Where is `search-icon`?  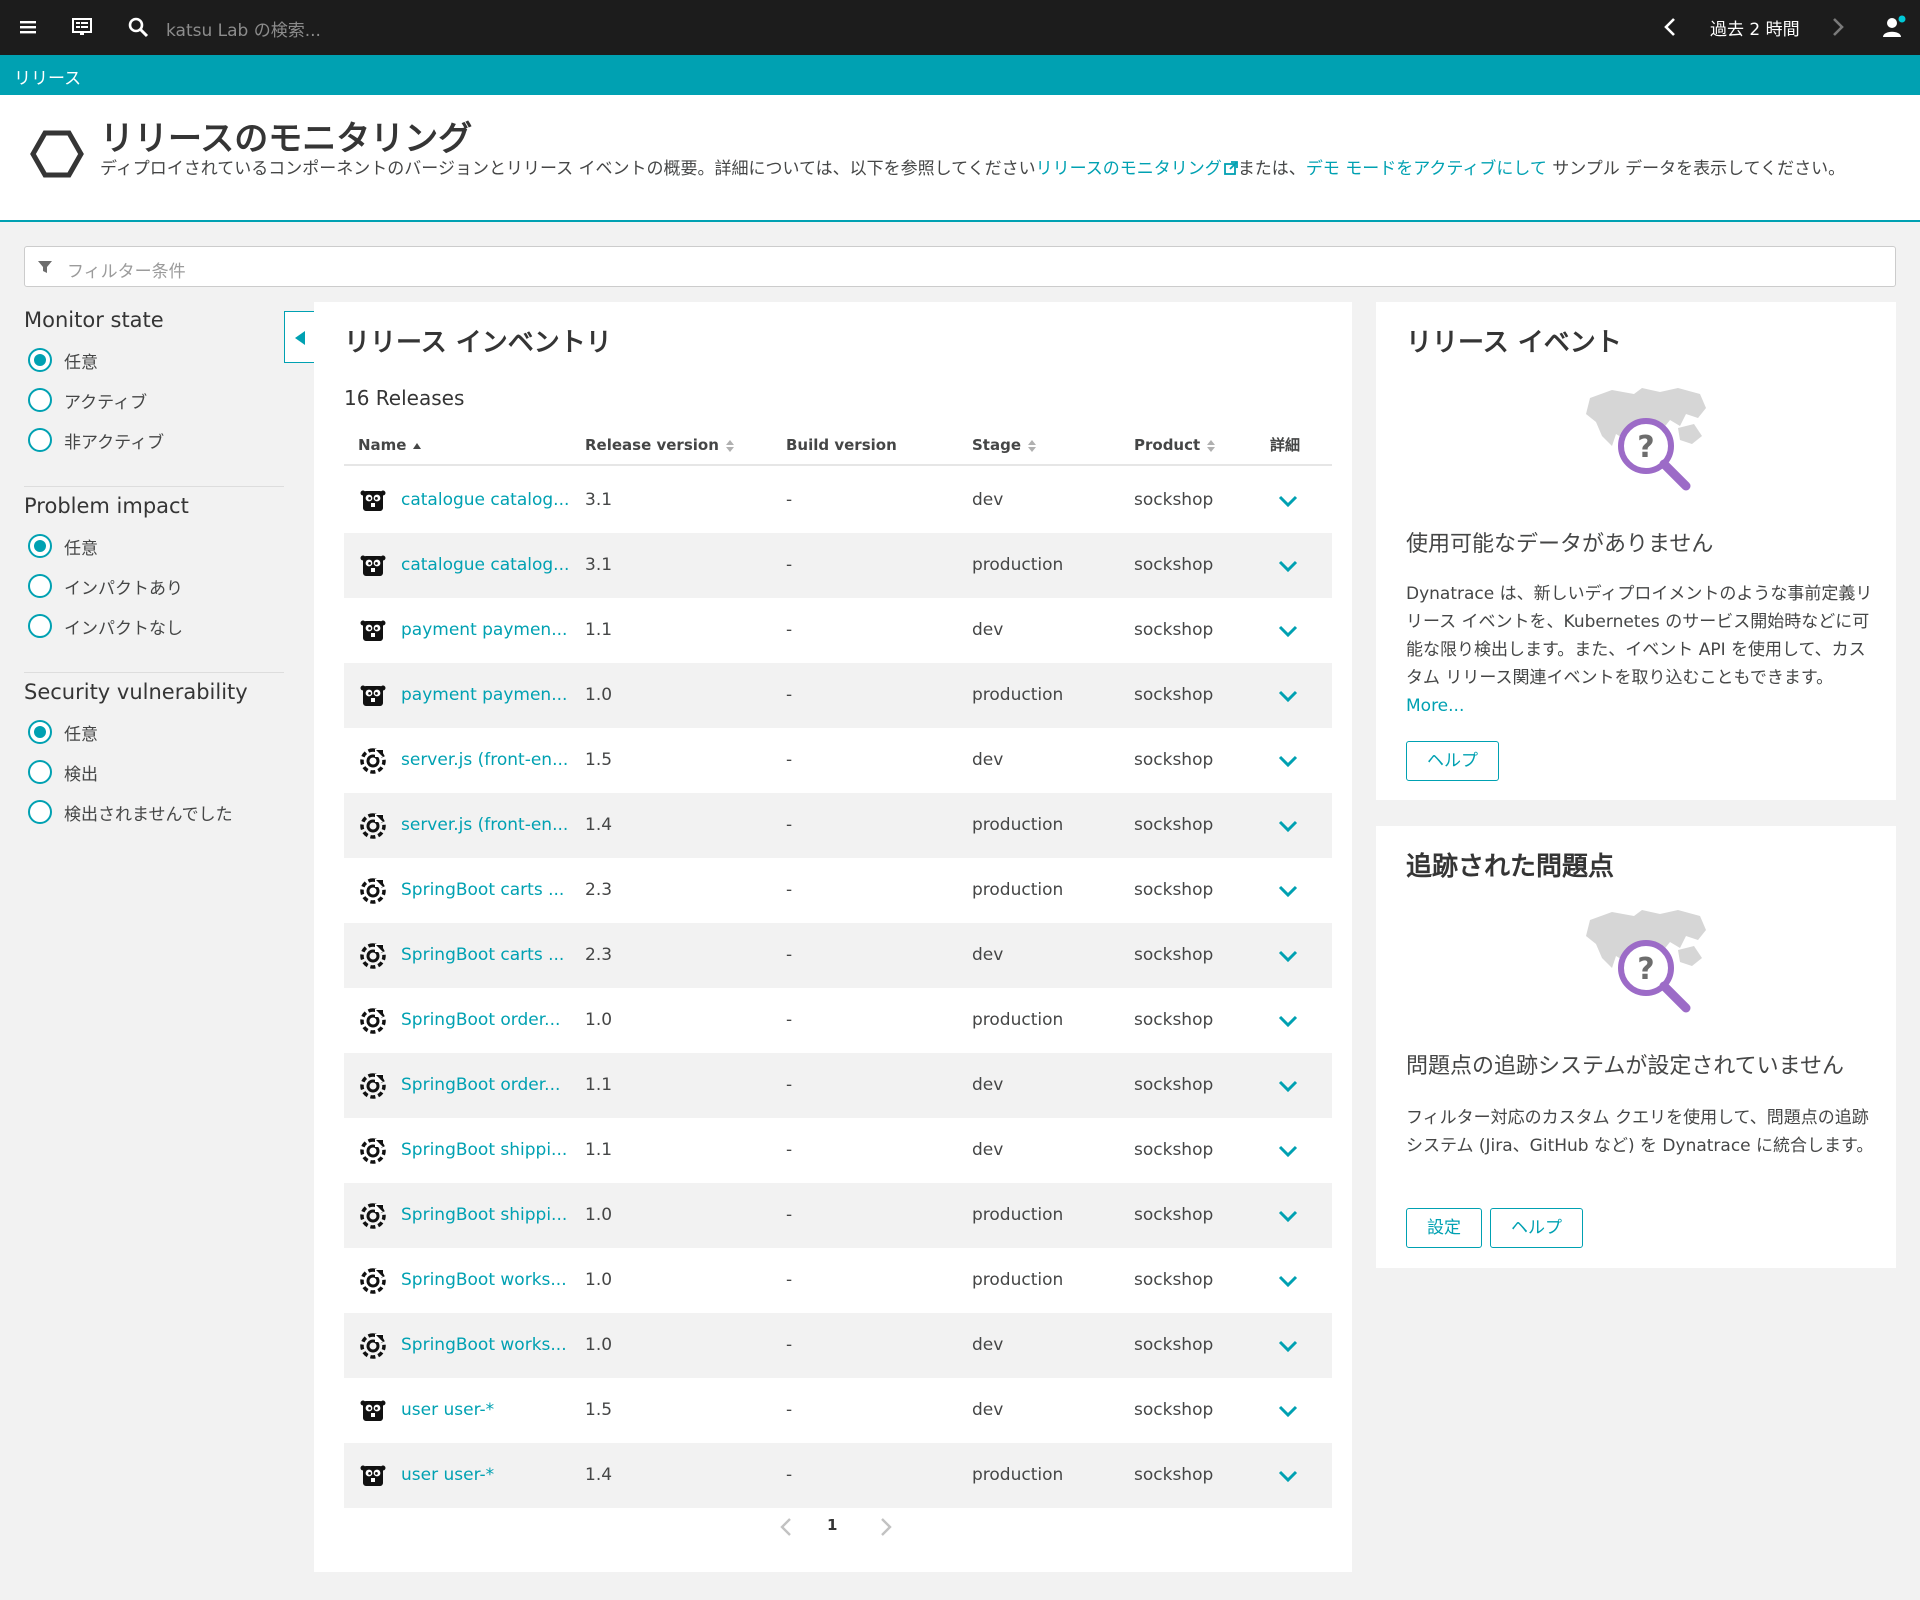 search-icon is located at coordinates (138, 27).